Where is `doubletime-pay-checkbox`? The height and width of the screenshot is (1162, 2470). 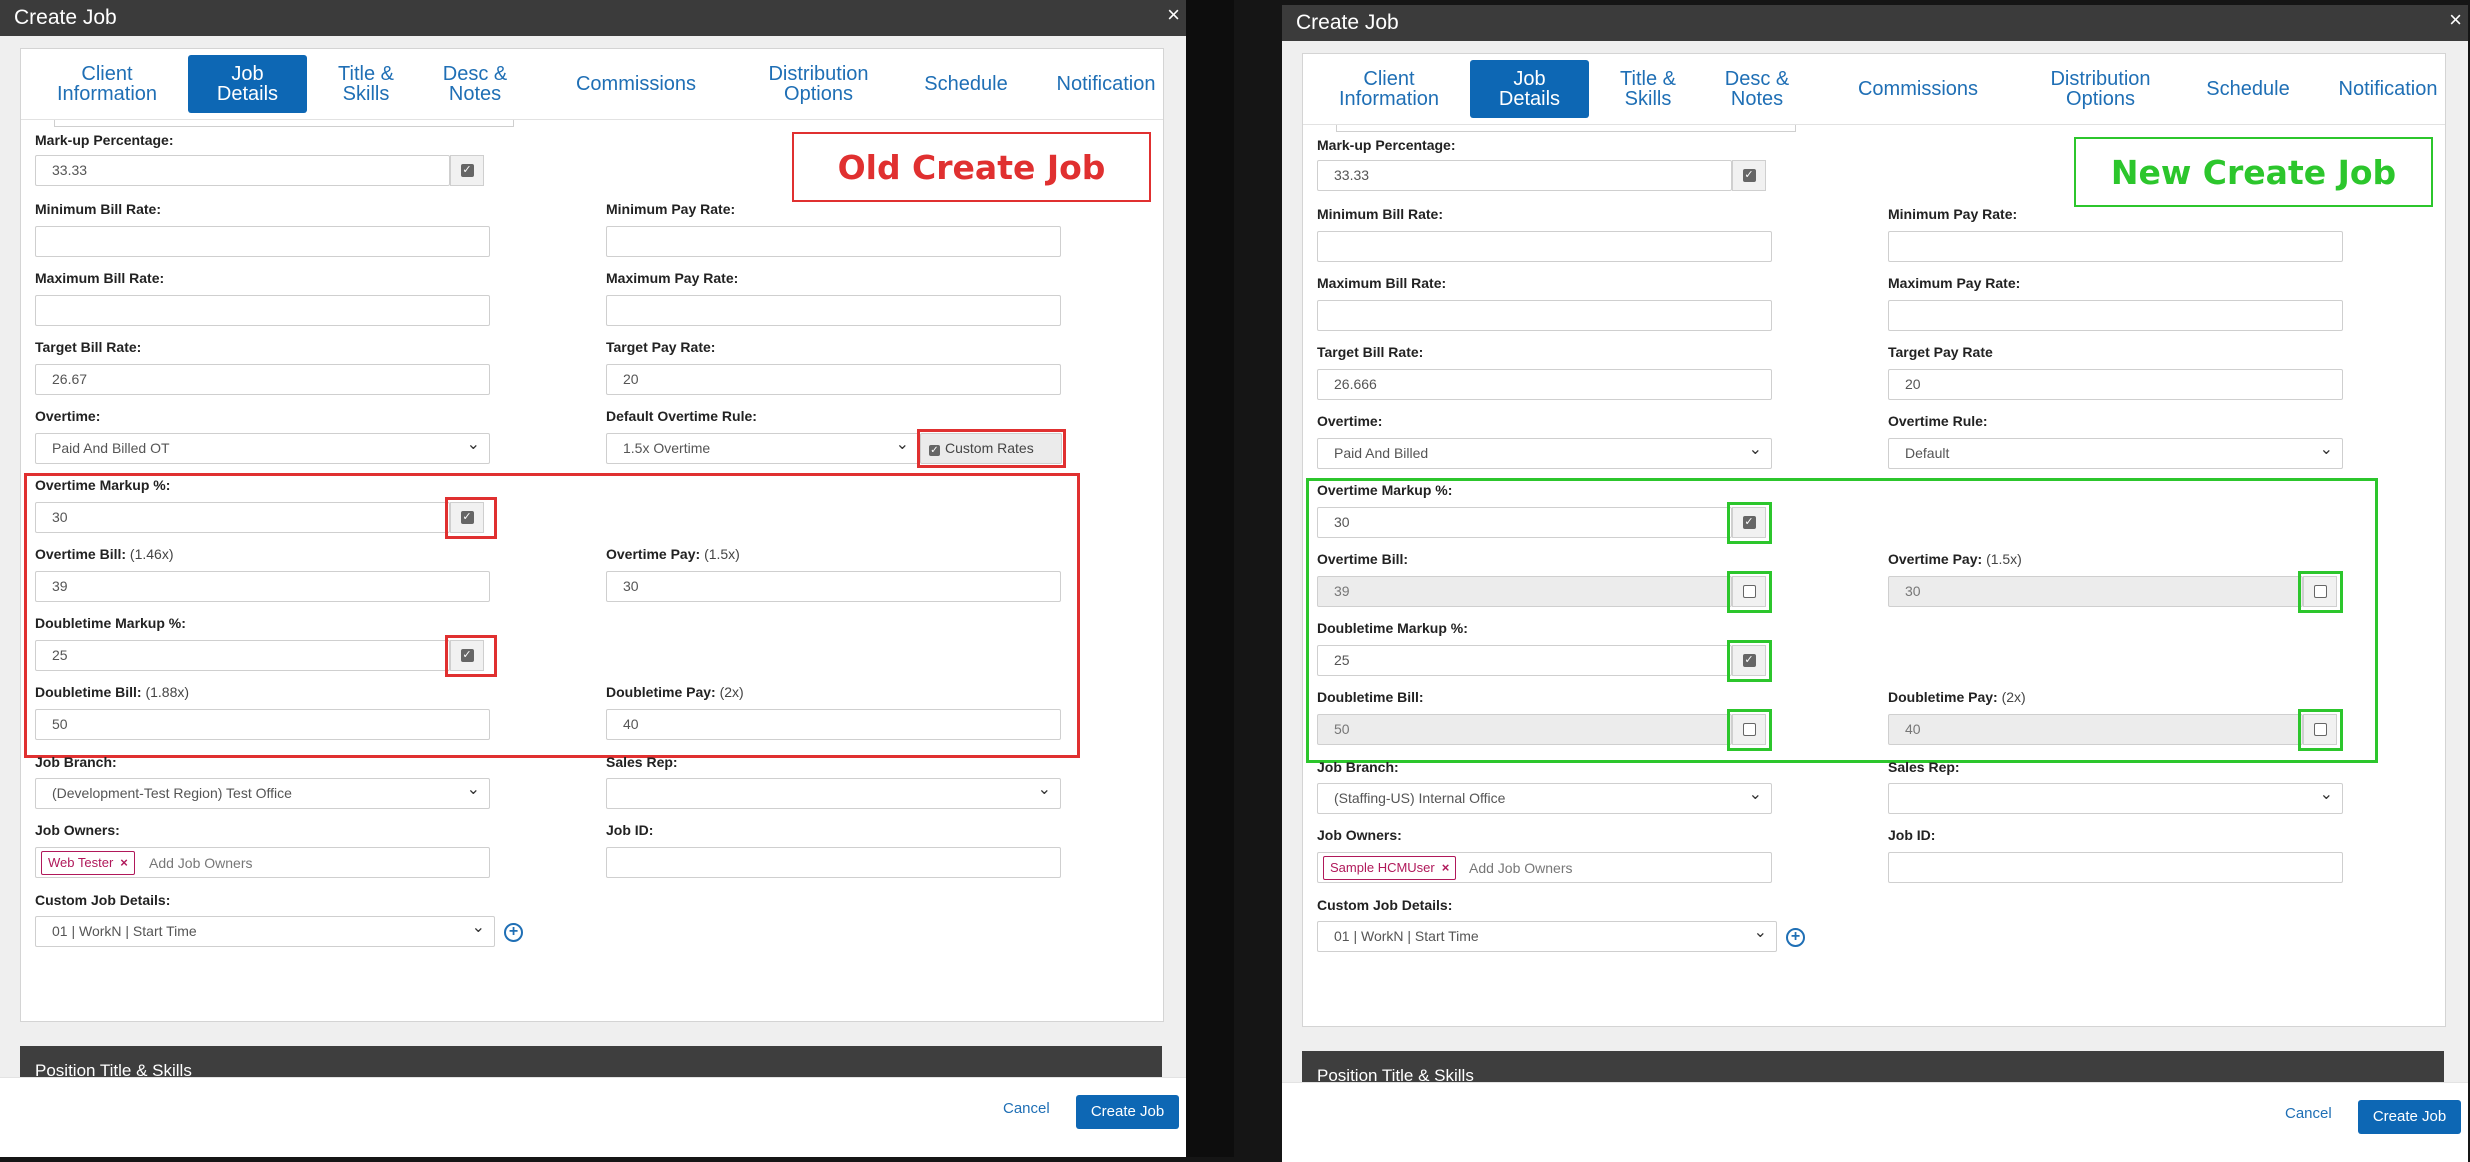 doubletime-pay-checkbox is located at coordinates (2320, 729).